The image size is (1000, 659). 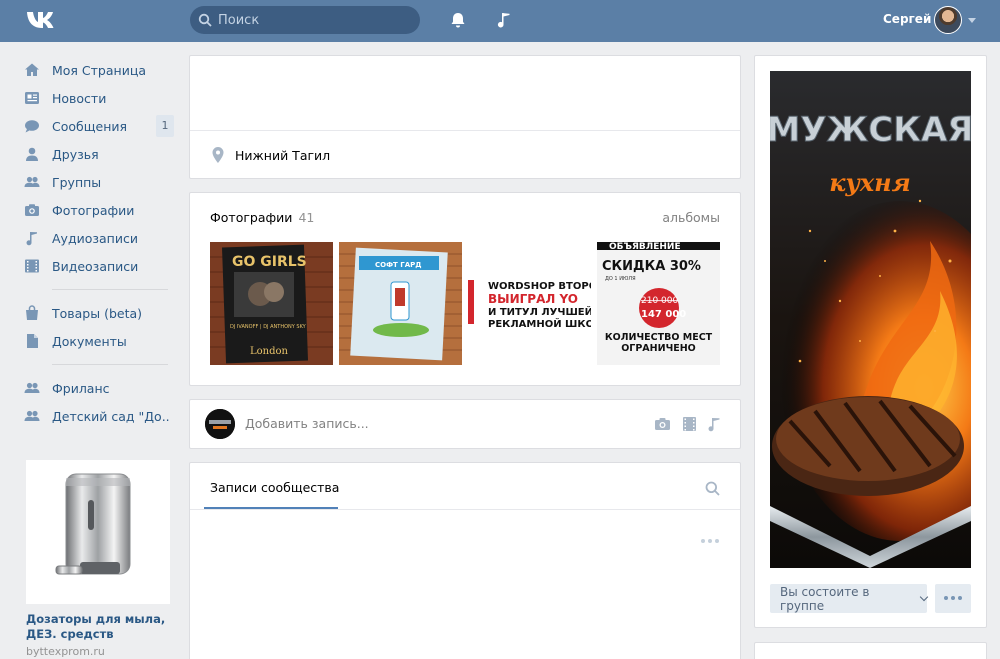 What do you see at coordinates (81, 388) in the screenshot?
I see `sidebar-item-label: Фриланс` at bounding box center [81, 388].